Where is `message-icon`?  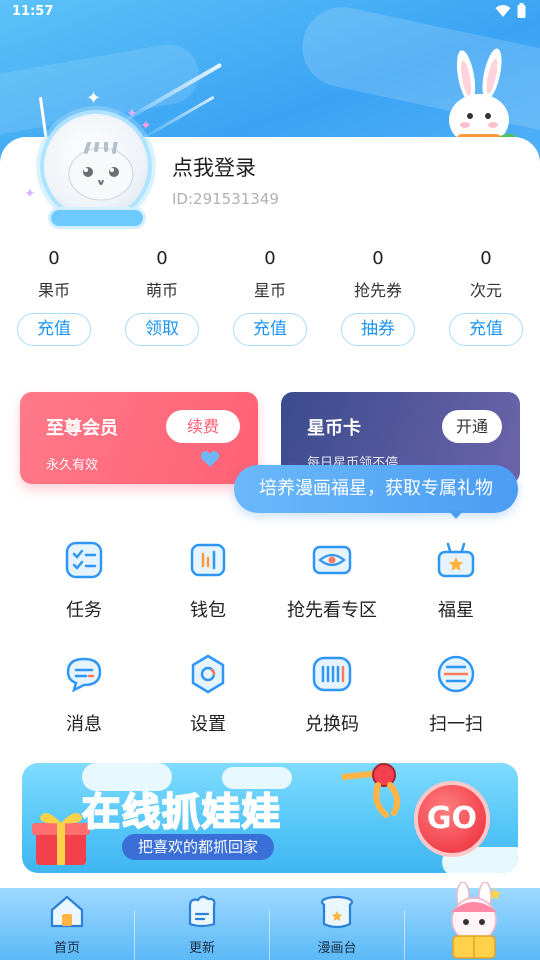
message-icon is located at coordinates (84, 675).